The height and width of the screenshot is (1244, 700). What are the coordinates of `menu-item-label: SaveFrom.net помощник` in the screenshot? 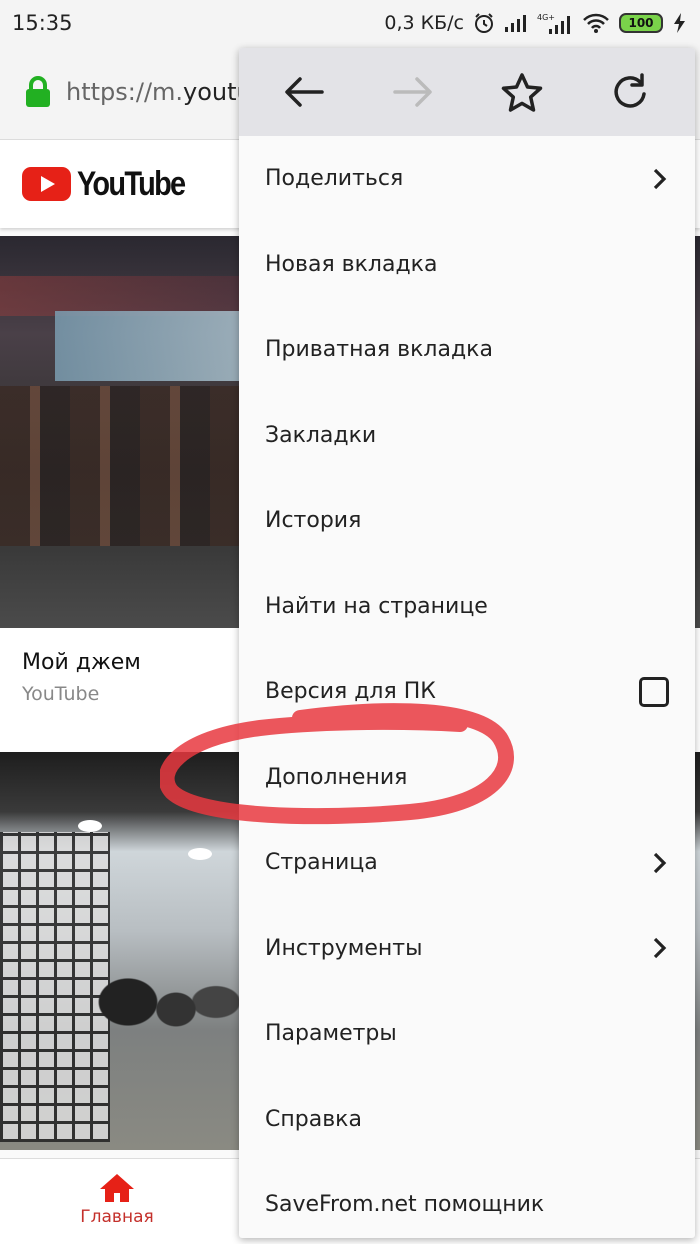 It's located at (405, 1205).